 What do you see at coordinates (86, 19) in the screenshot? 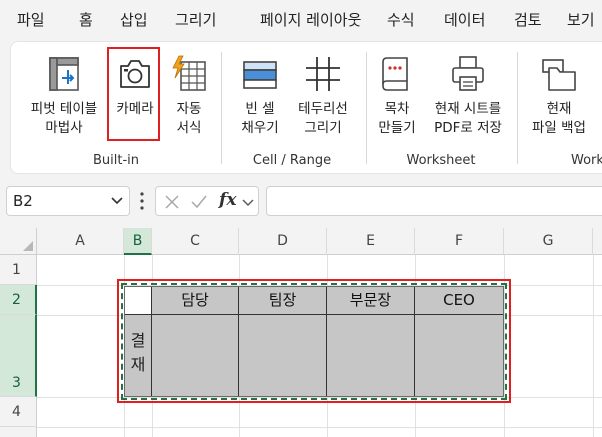
I see `menu-home: 홈` at bounding box center [86, 19].